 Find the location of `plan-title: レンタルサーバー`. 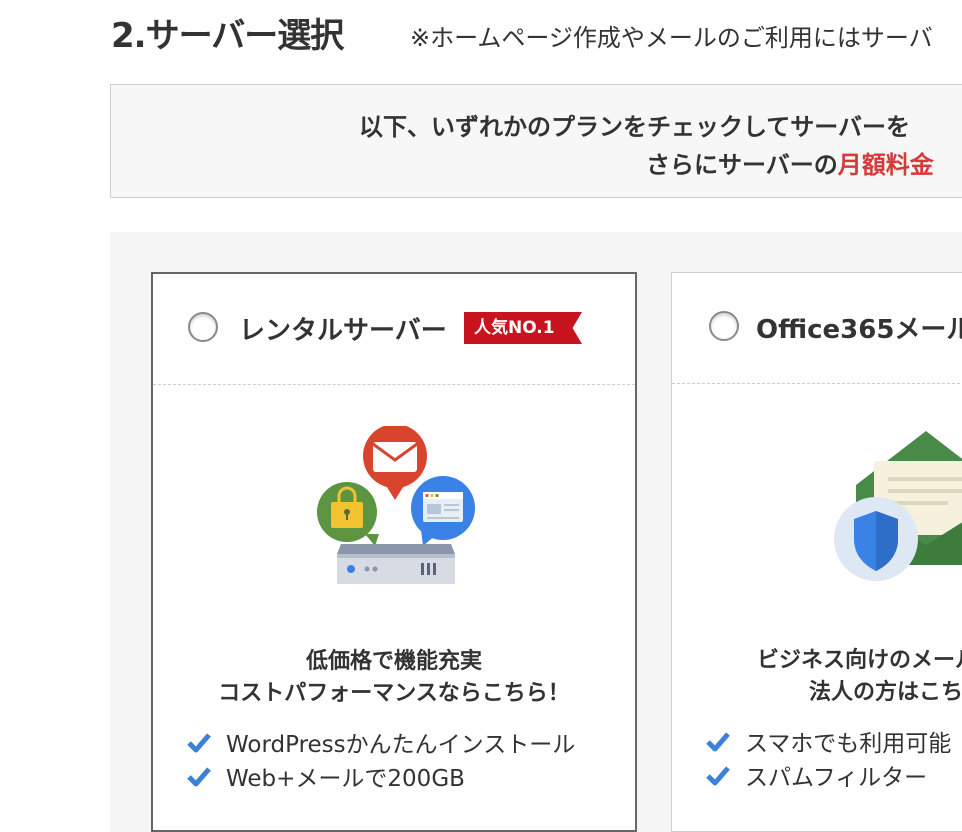

plan-title: レンタルサーバー is located at coordinates (343, 331).